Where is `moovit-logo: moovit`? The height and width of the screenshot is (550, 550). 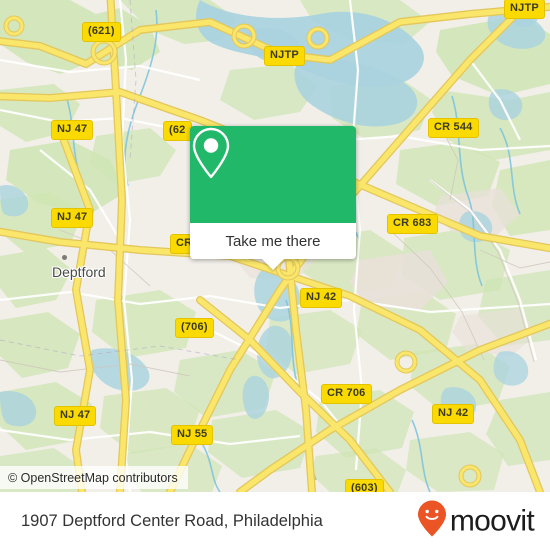 moovit-logo: moovit is located at coordinates (476, 521).